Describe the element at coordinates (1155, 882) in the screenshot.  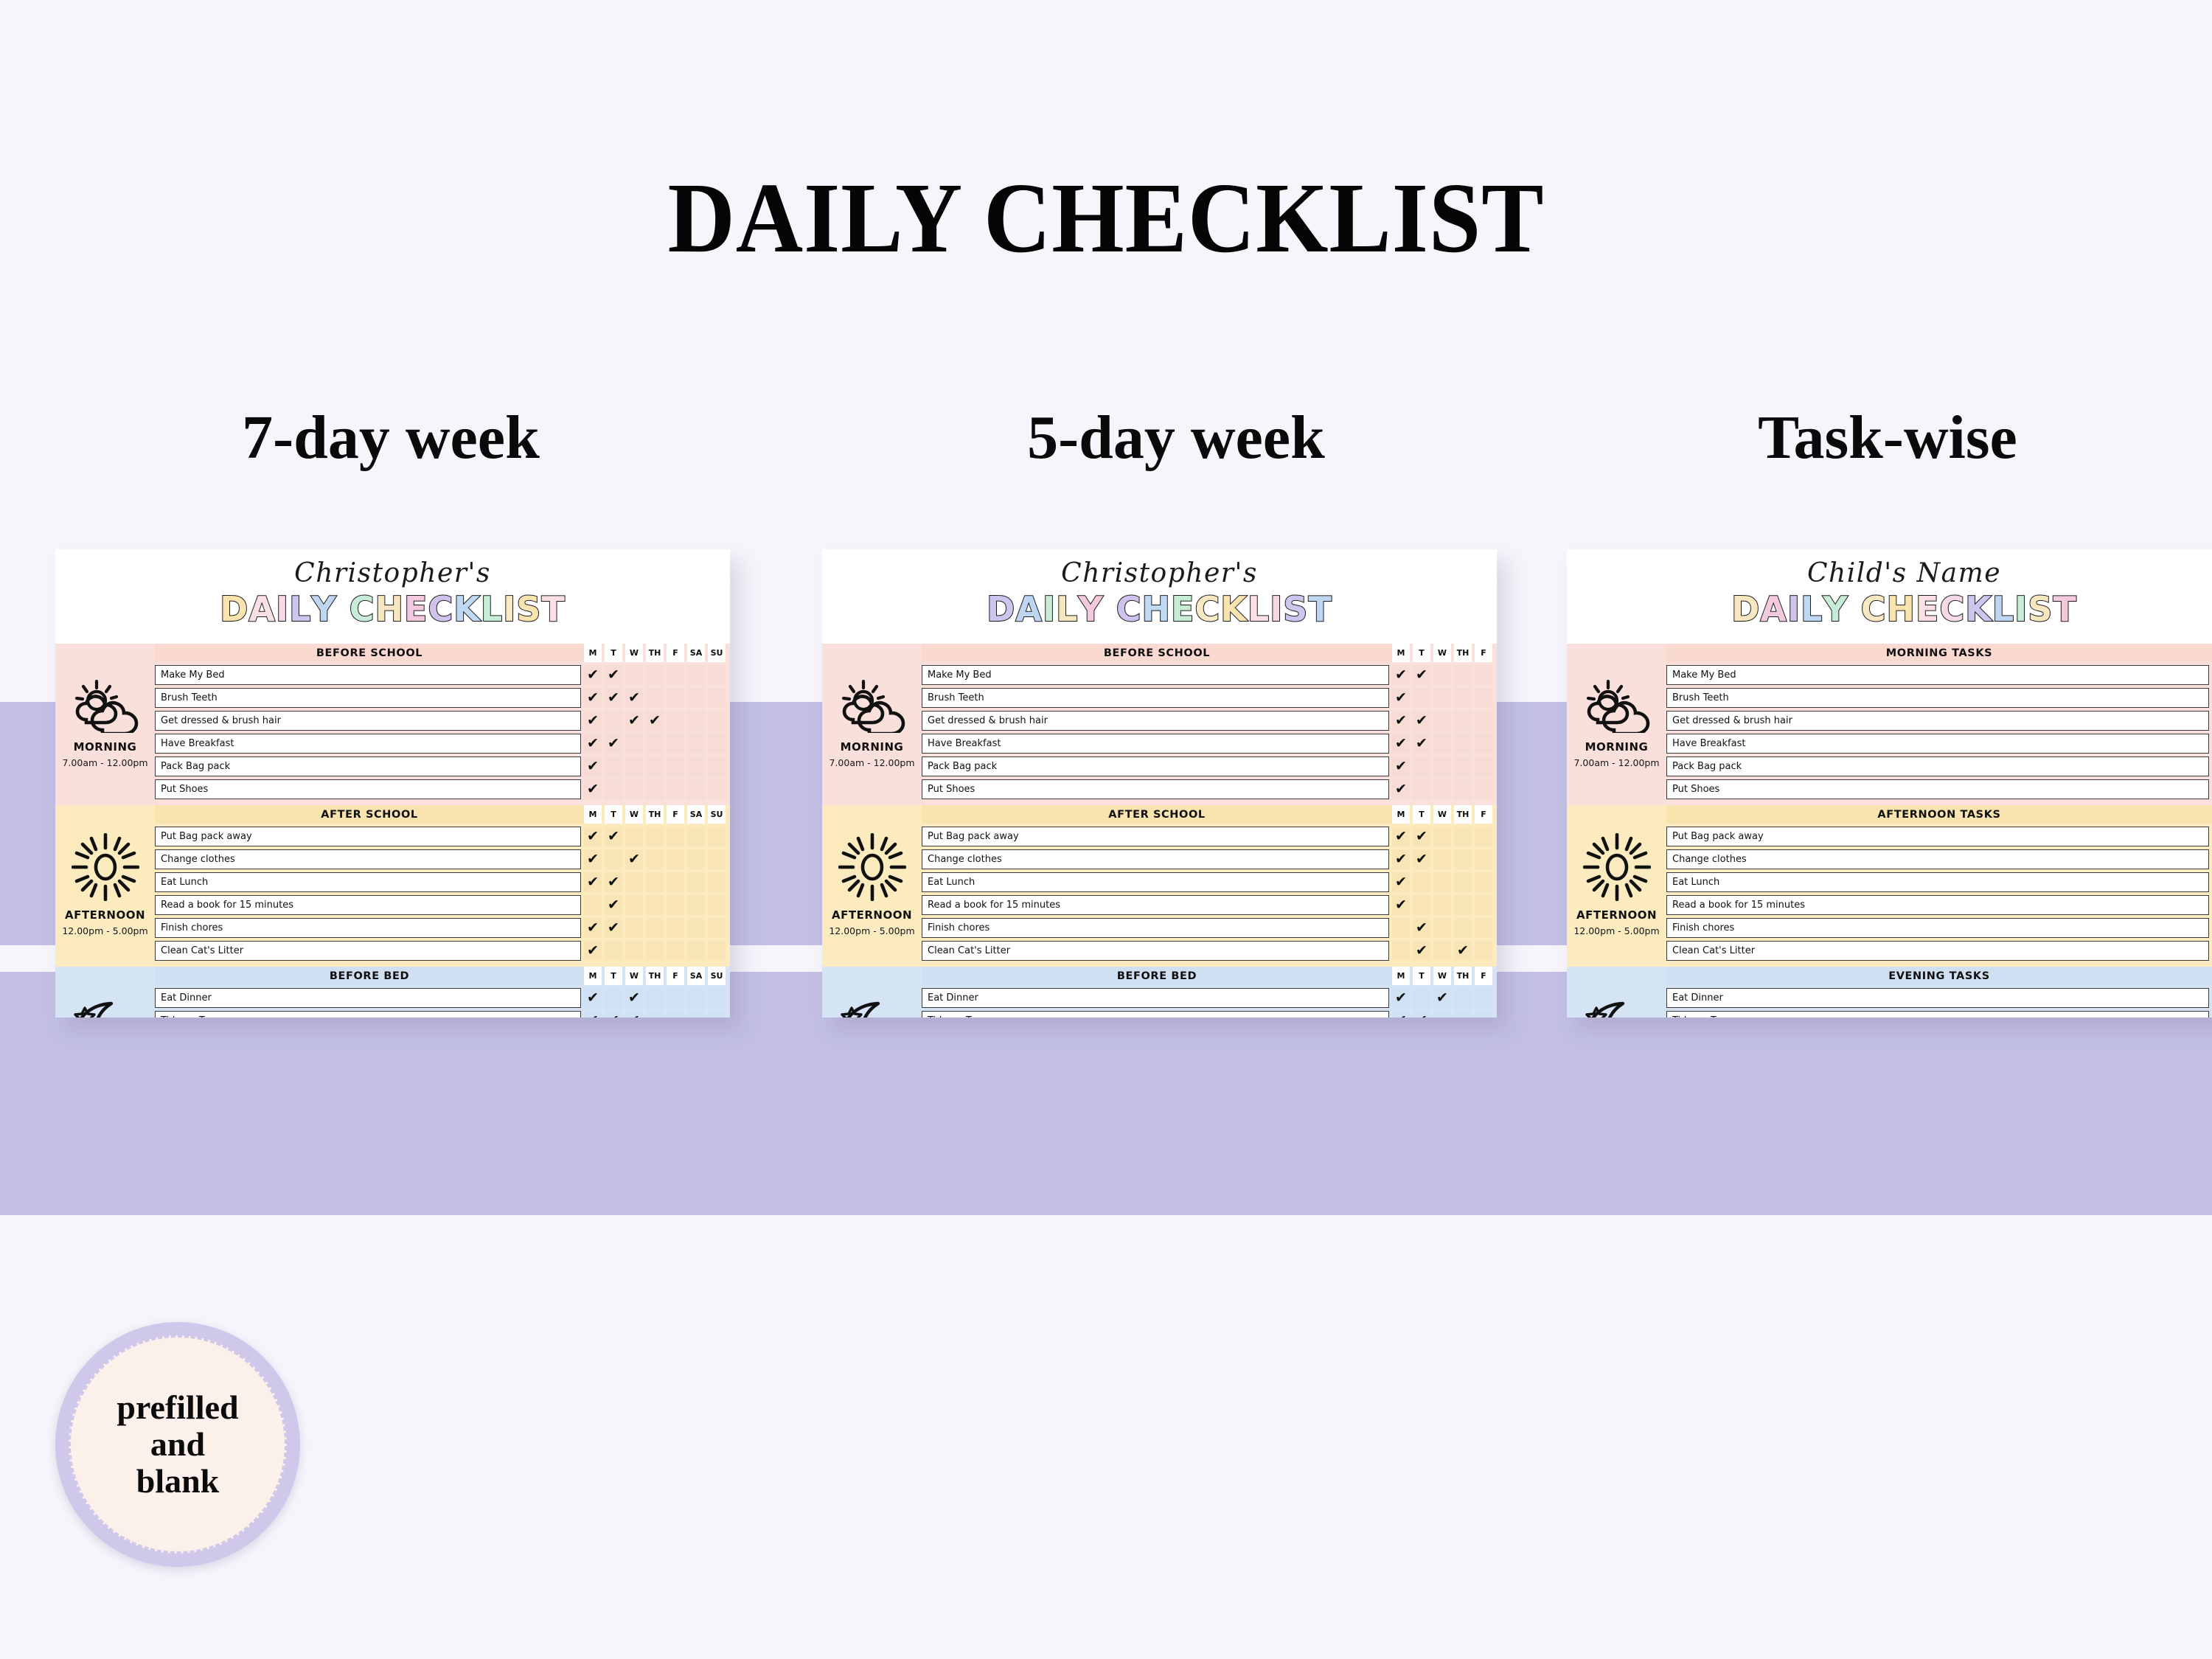
I see `task-label: Eat Lunch` at that location.